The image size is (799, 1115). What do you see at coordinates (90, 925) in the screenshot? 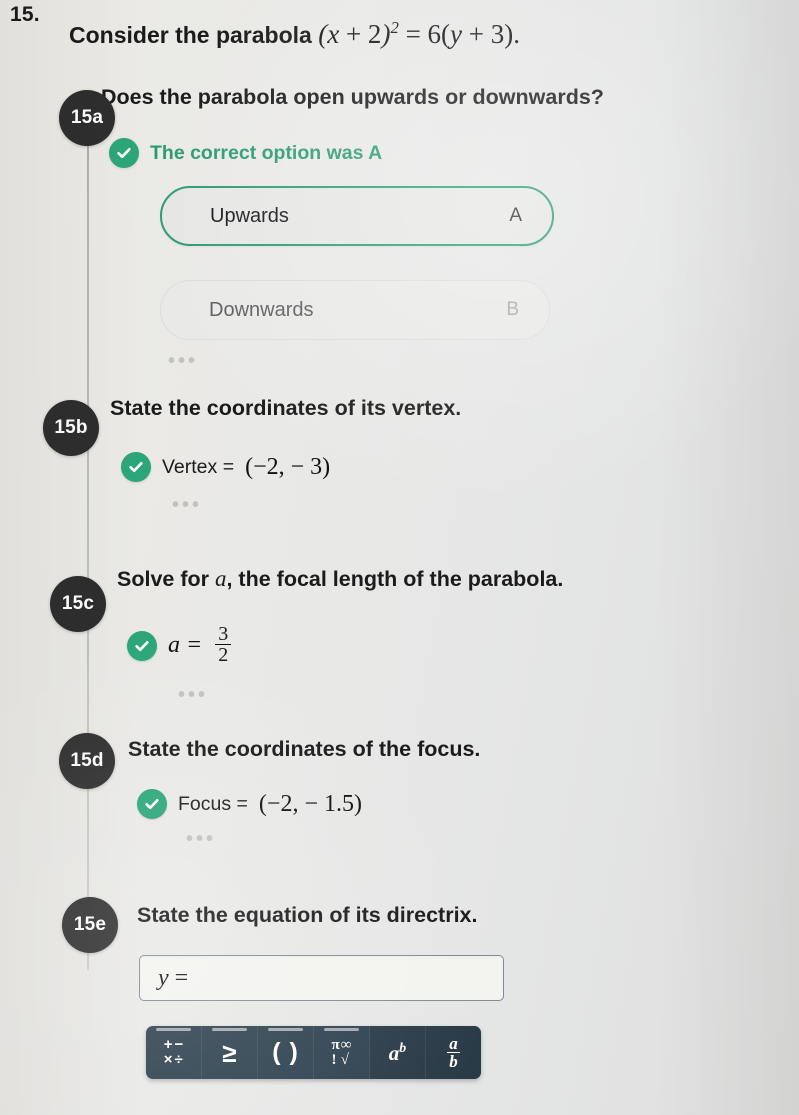
I see `part-badge-15e: 15e` at bounding box center [90, 925].